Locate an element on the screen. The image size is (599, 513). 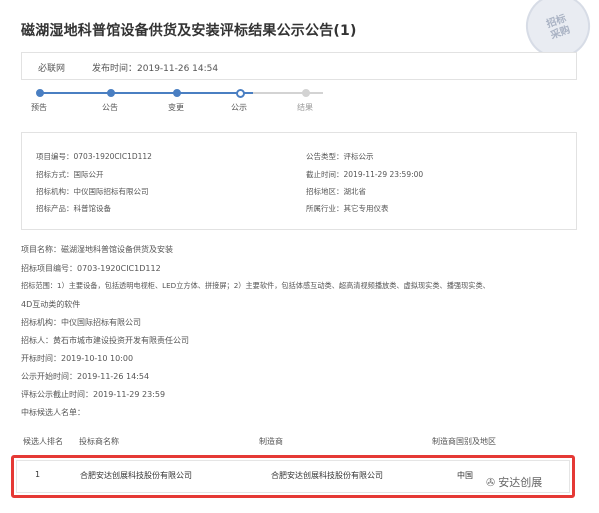
info-method: 招标方式：国际公开 is located at coordinates (70, 174).